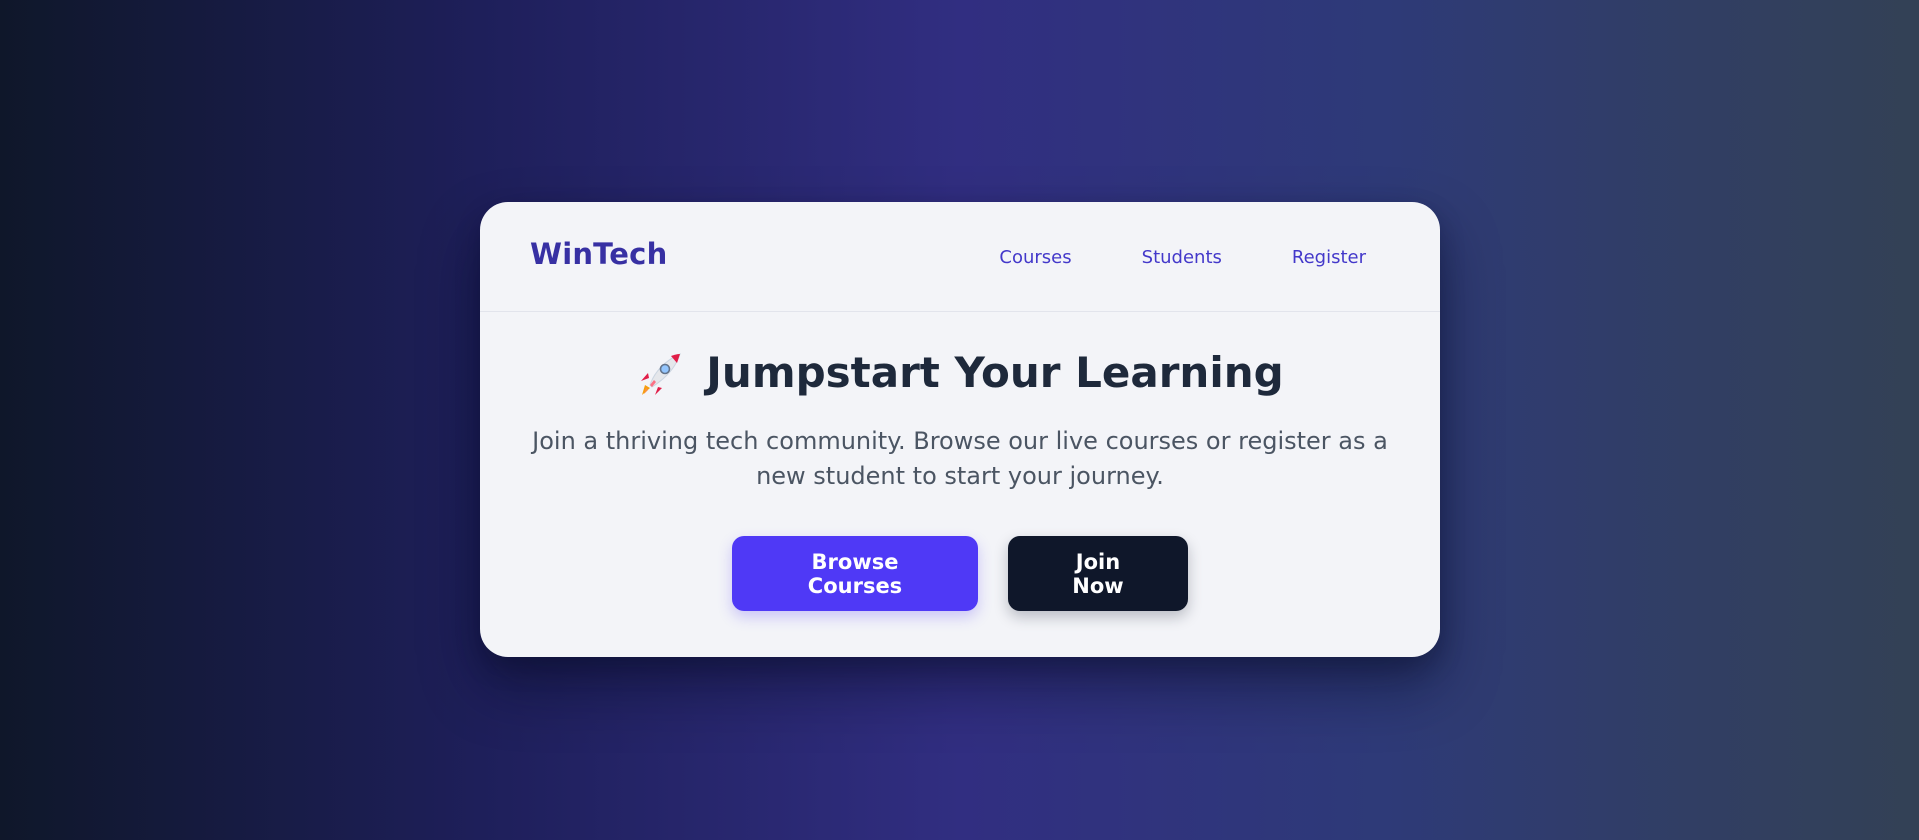  I want to click on hero-actions: Browse Courses Join Now, so click(960, 573).